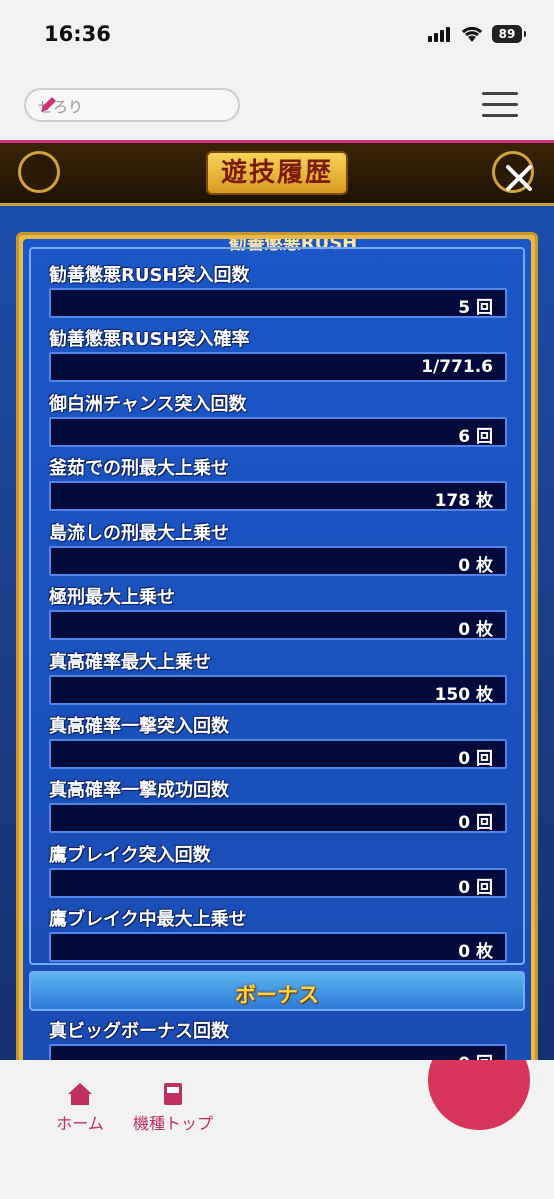 This screenshot has height=1199, width=554. Describe the element at coordinates (139, 1031) in the screenshot. I see `stat-label: 真ビッグボーナス回数` at that location.